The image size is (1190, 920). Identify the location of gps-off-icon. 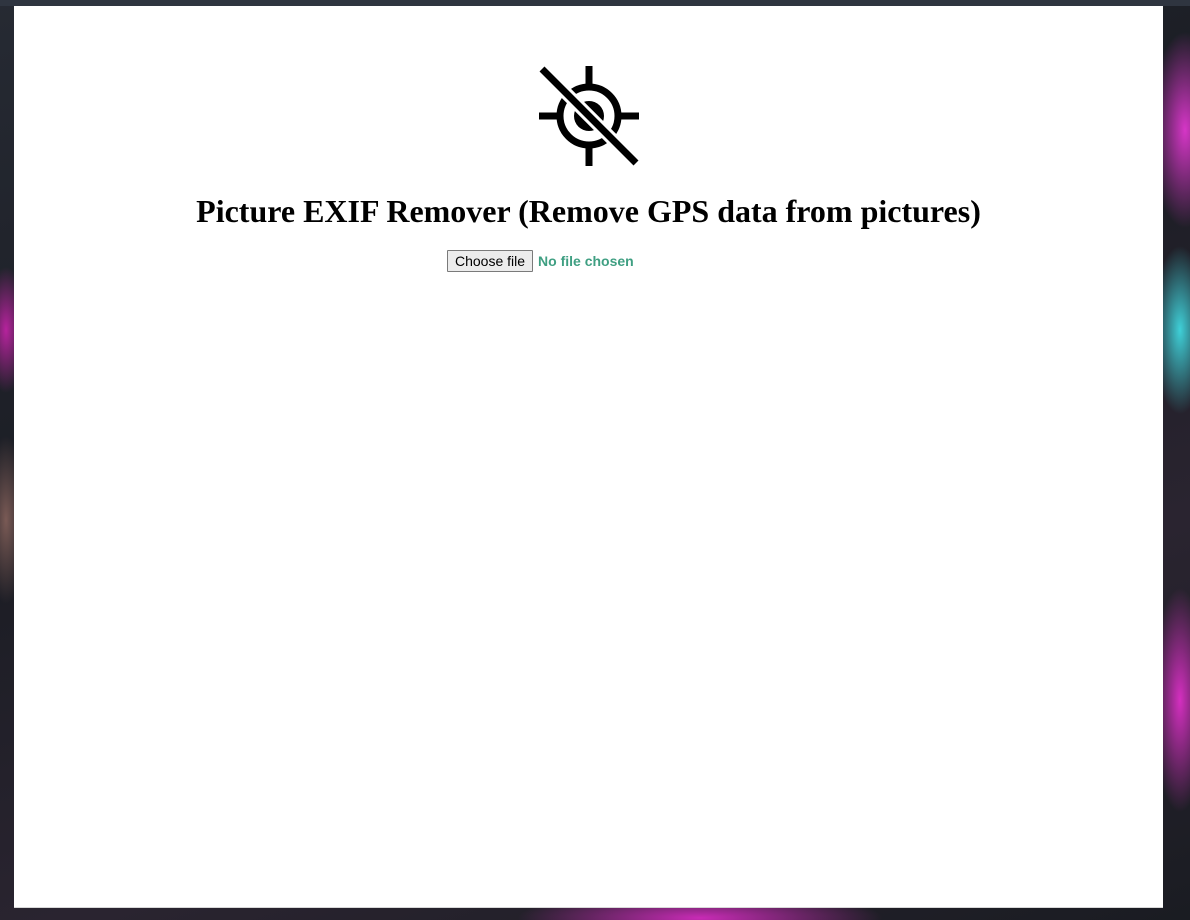
(589, 116).